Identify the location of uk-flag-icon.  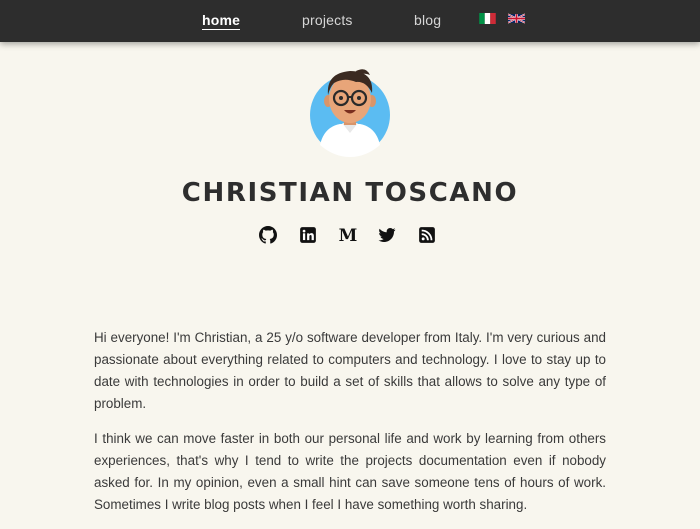
(516, 18).